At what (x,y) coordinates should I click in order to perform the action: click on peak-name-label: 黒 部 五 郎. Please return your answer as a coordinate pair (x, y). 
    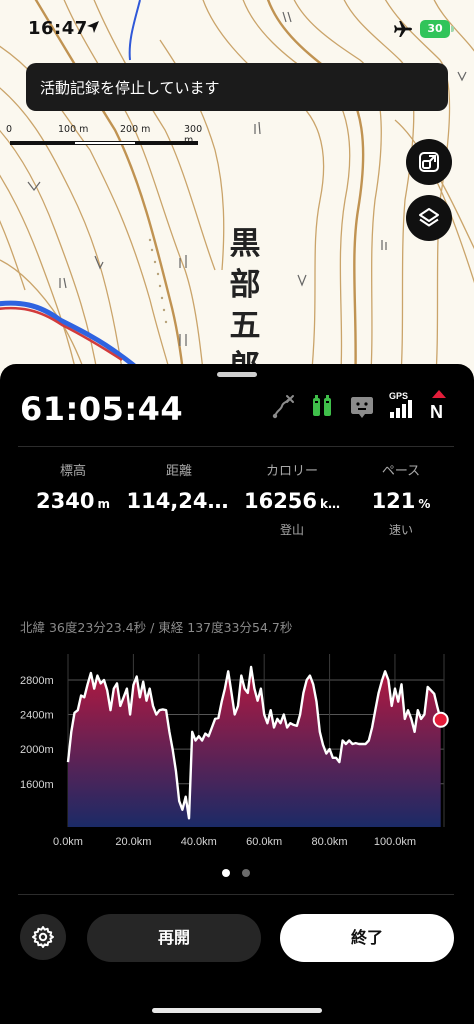
    Looking at the image, I should click on (245, 302).